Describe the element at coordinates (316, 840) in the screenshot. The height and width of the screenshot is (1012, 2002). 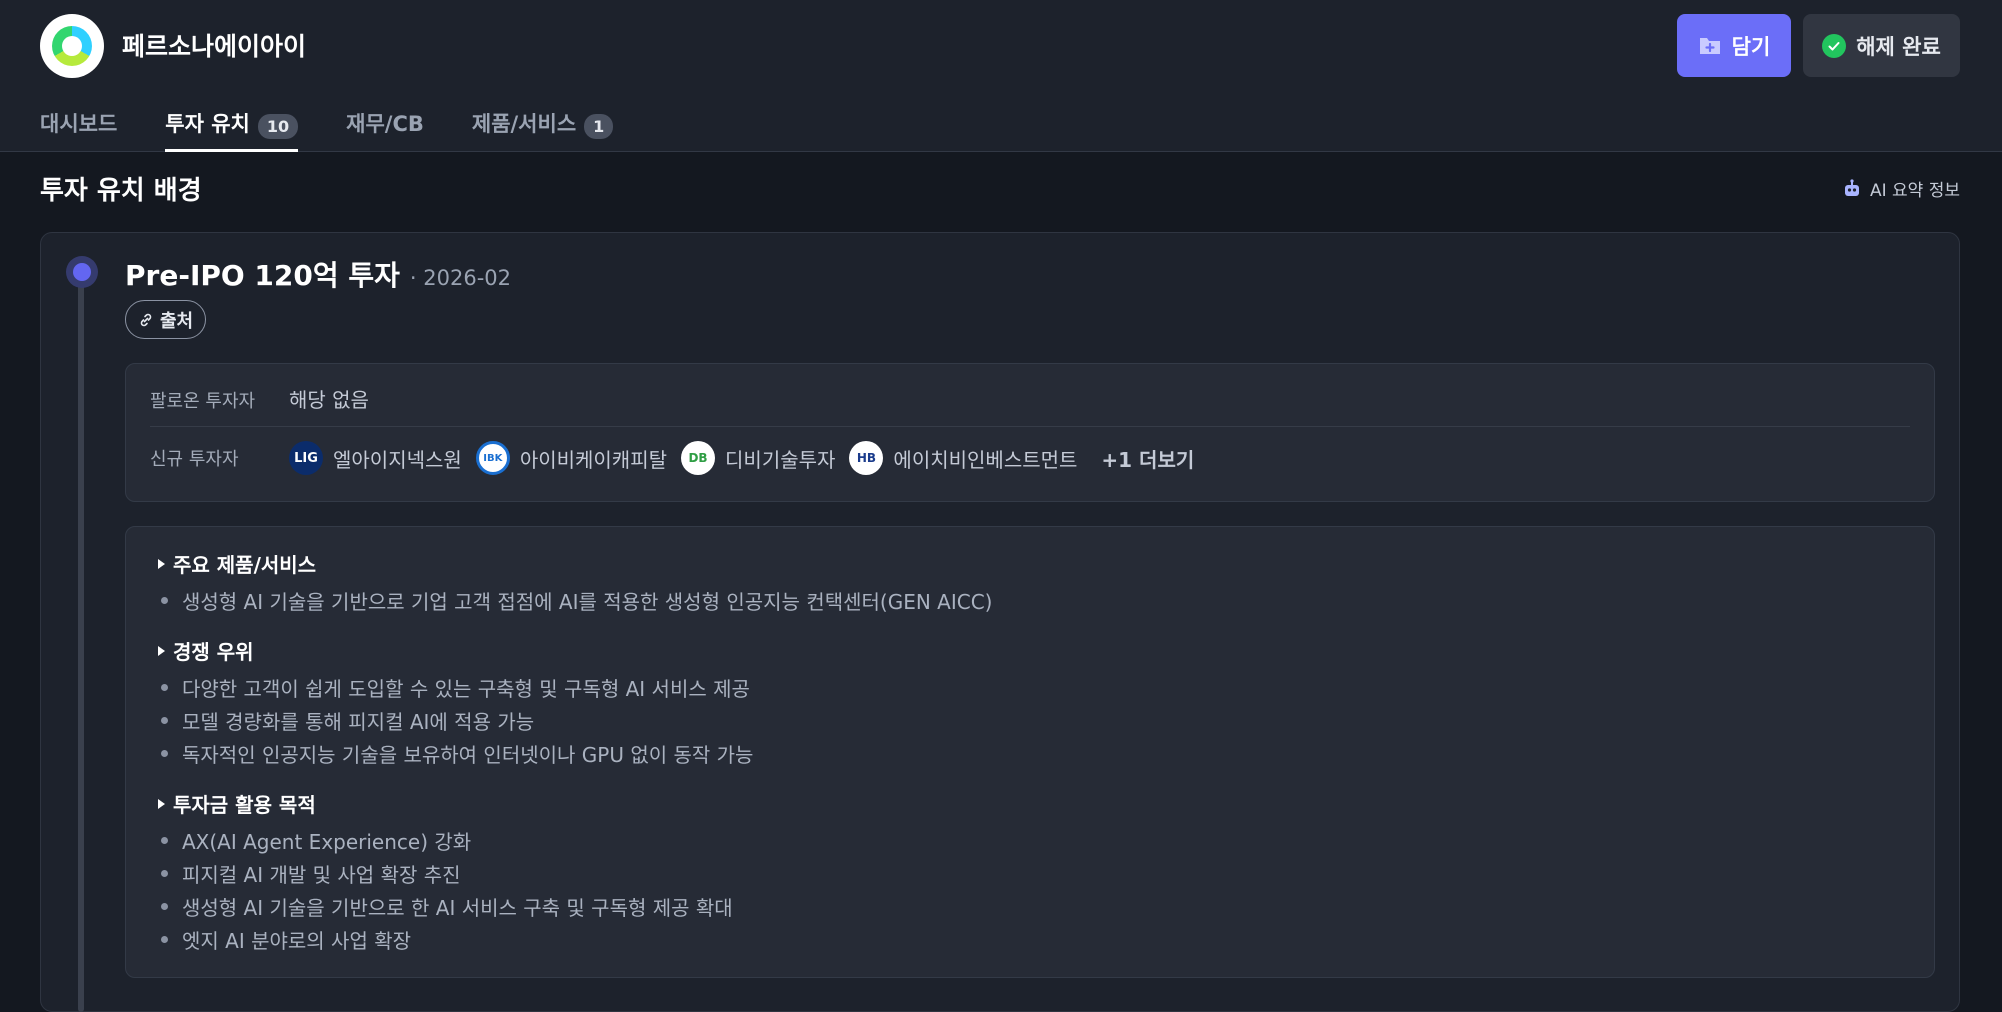
I see `list-item: AX(AI Agent Experience) 강화` at that location.